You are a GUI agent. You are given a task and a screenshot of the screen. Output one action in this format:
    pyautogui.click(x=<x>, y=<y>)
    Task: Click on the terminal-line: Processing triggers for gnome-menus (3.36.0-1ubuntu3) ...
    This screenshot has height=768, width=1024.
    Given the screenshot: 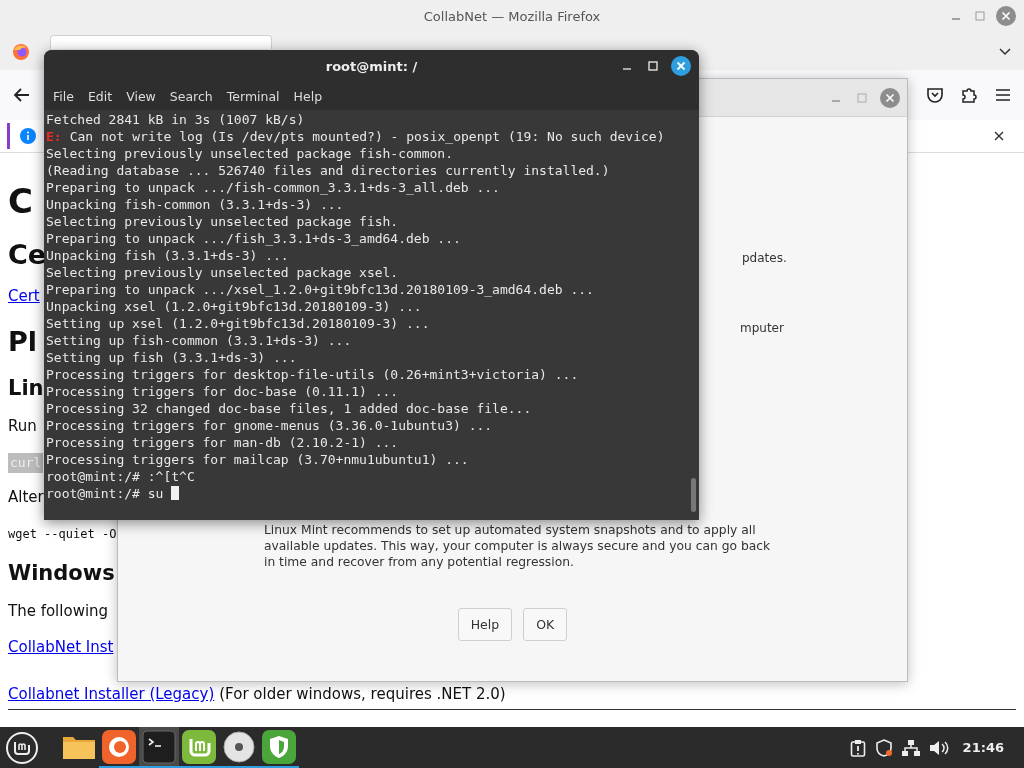 What is the action you would take?
    pyautogui.click(x=270, y=425)
    